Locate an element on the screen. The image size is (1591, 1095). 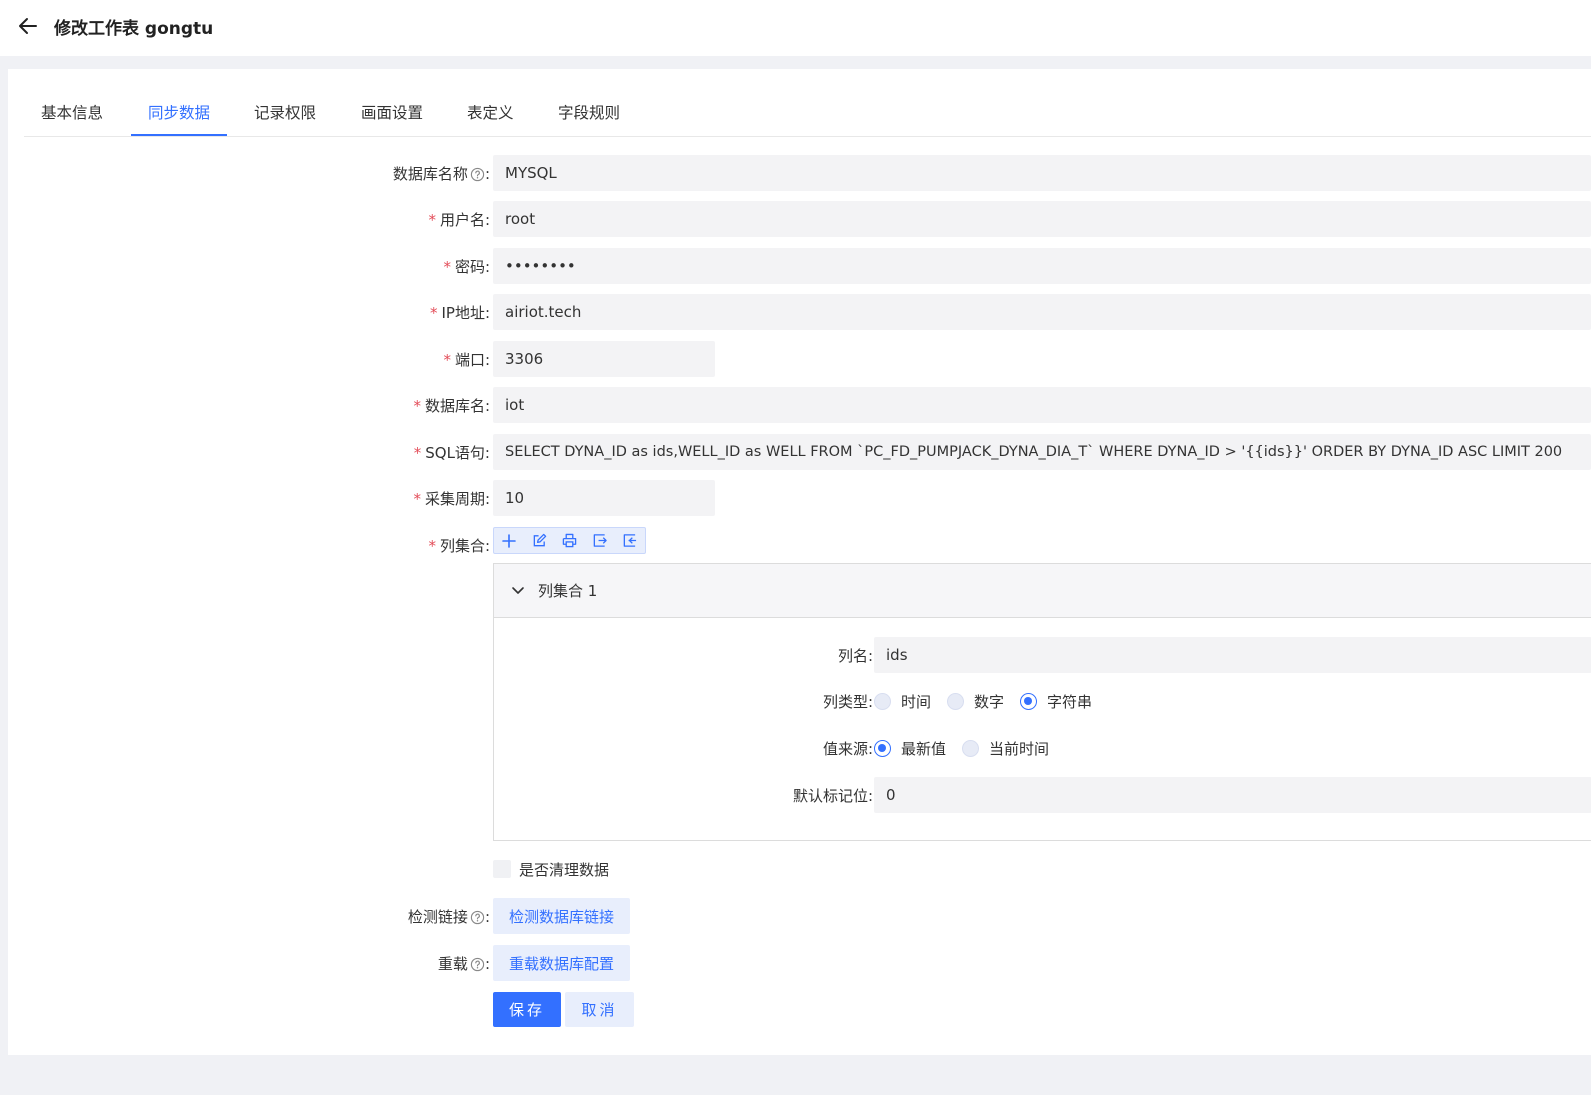
radio-number: 数字 is located at coordinates (975, 701).